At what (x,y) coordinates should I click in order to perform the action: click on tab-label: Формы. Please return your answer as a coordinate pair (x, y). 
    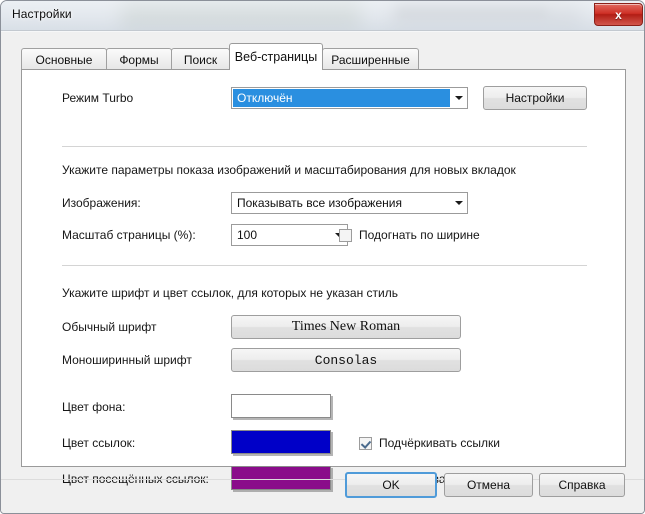
    Looking at the image, I should click on (139, 59).